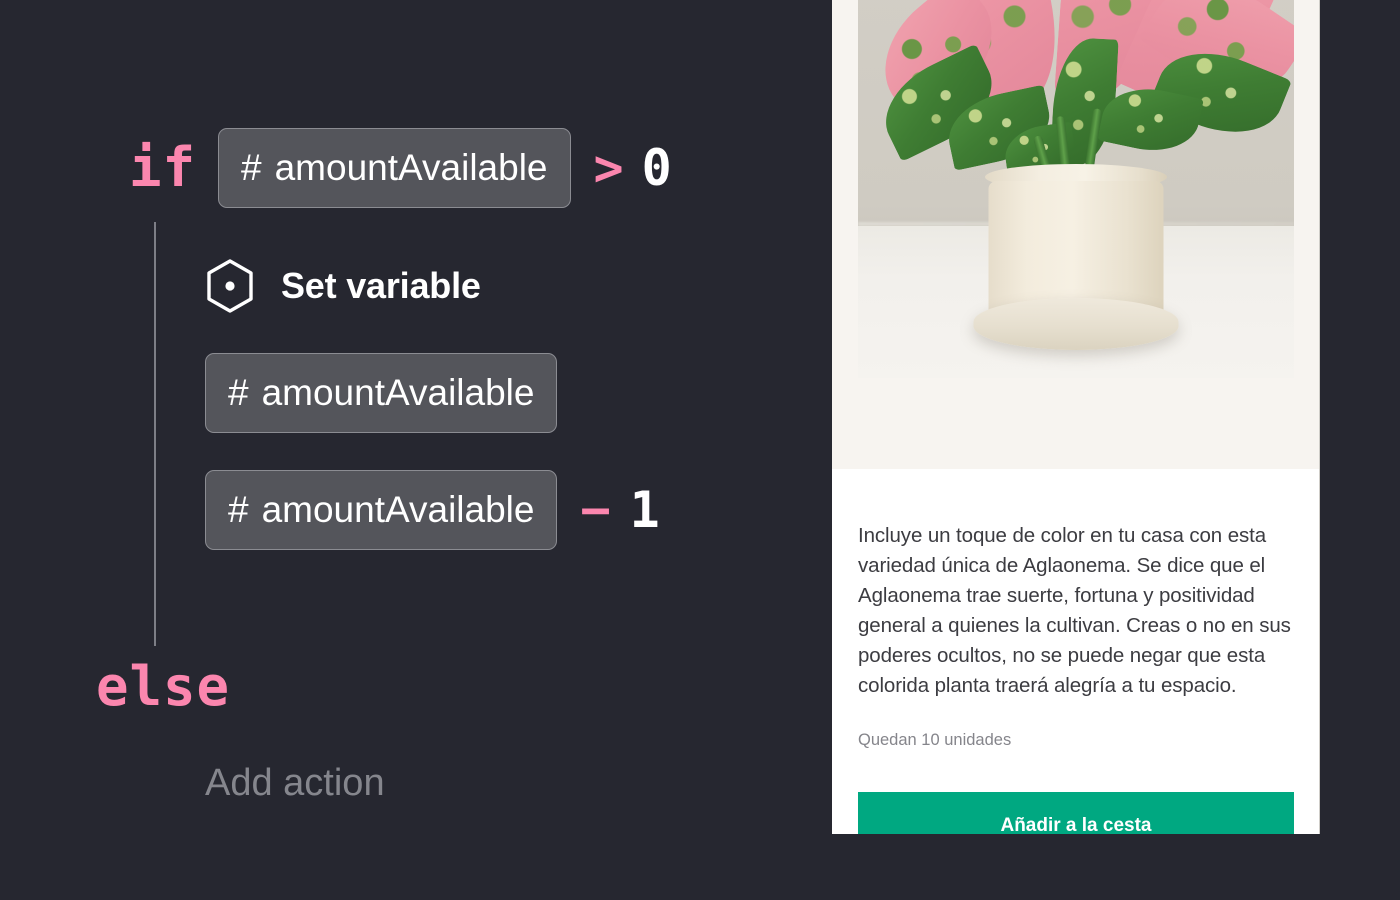  Describe the element at coordinates (230, 286) in the screenshot. I see `hexagon-dot-icon` at that location.